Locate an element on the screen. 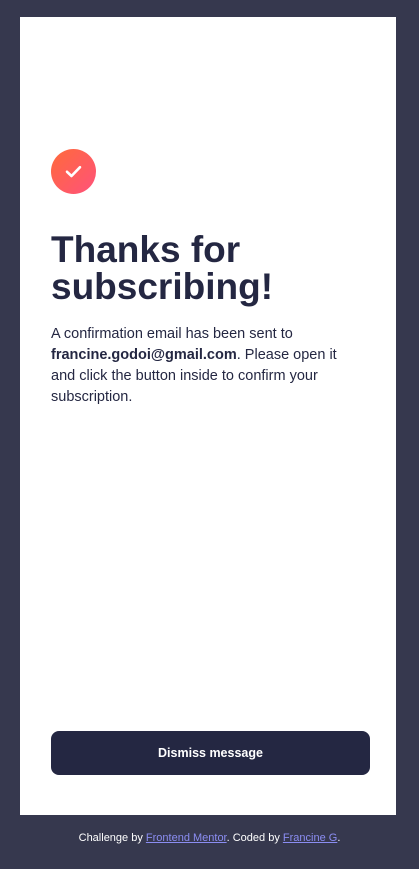 The image size is (419, 869). attribution-coded-prefix: . Coded by is located at coordinates (254, 838).